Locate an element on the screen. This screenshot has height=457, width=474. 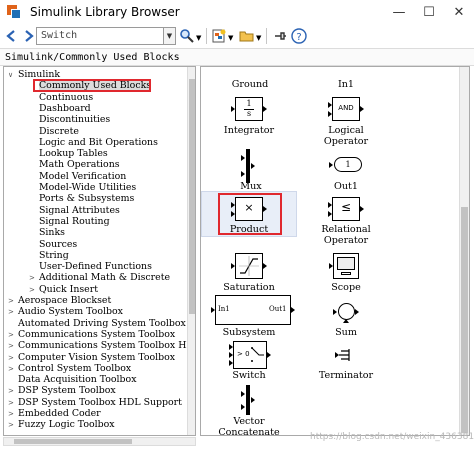
forward-icon is located at coordinates (28, 36).